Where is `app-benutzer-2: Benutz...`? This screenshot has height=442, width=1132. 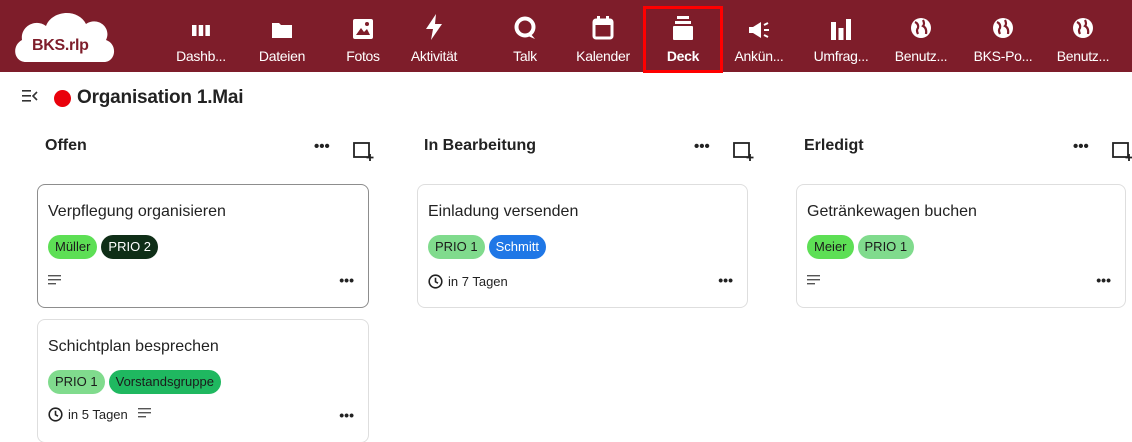
app-benutzer-2: Benutz... is located at coordinates (1083, 37).